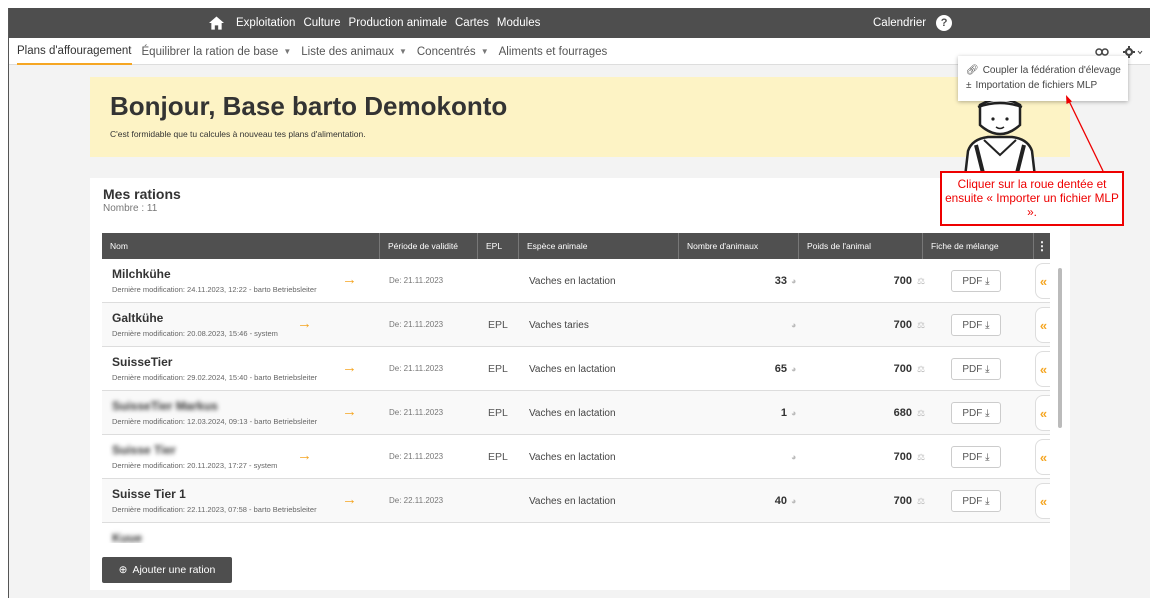 The width and height of the screenshot is (1150, 598). What do you see at coordinates (472, 23) in the screenshot?
I see `nav-cartes: Cartes` at bounding box center [472, 23].